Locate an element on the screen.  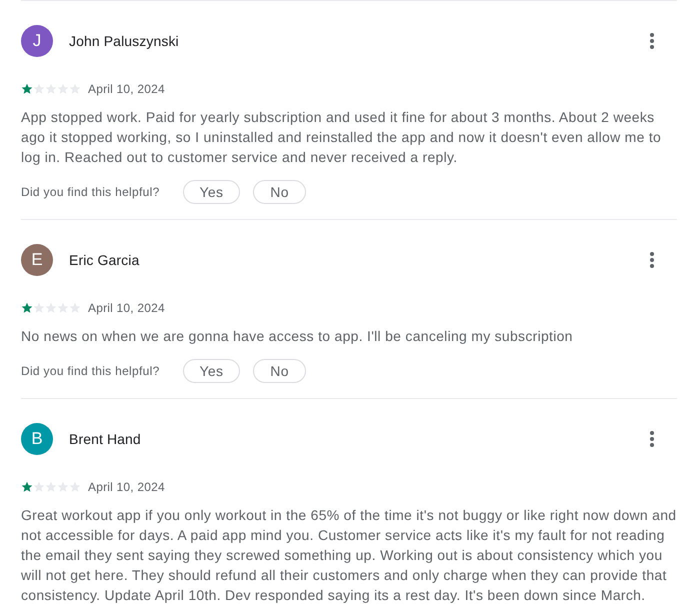
review-text: App stopped work. Paid for yearly subscription and used it fine for about 3 months. About 2 weeks ago it stopped working, so I uninstalled and reinstalled the app and now it doesn't even allow me to log in. Reached out to customer service and never received a reply. is located at coordinates (341, 137).